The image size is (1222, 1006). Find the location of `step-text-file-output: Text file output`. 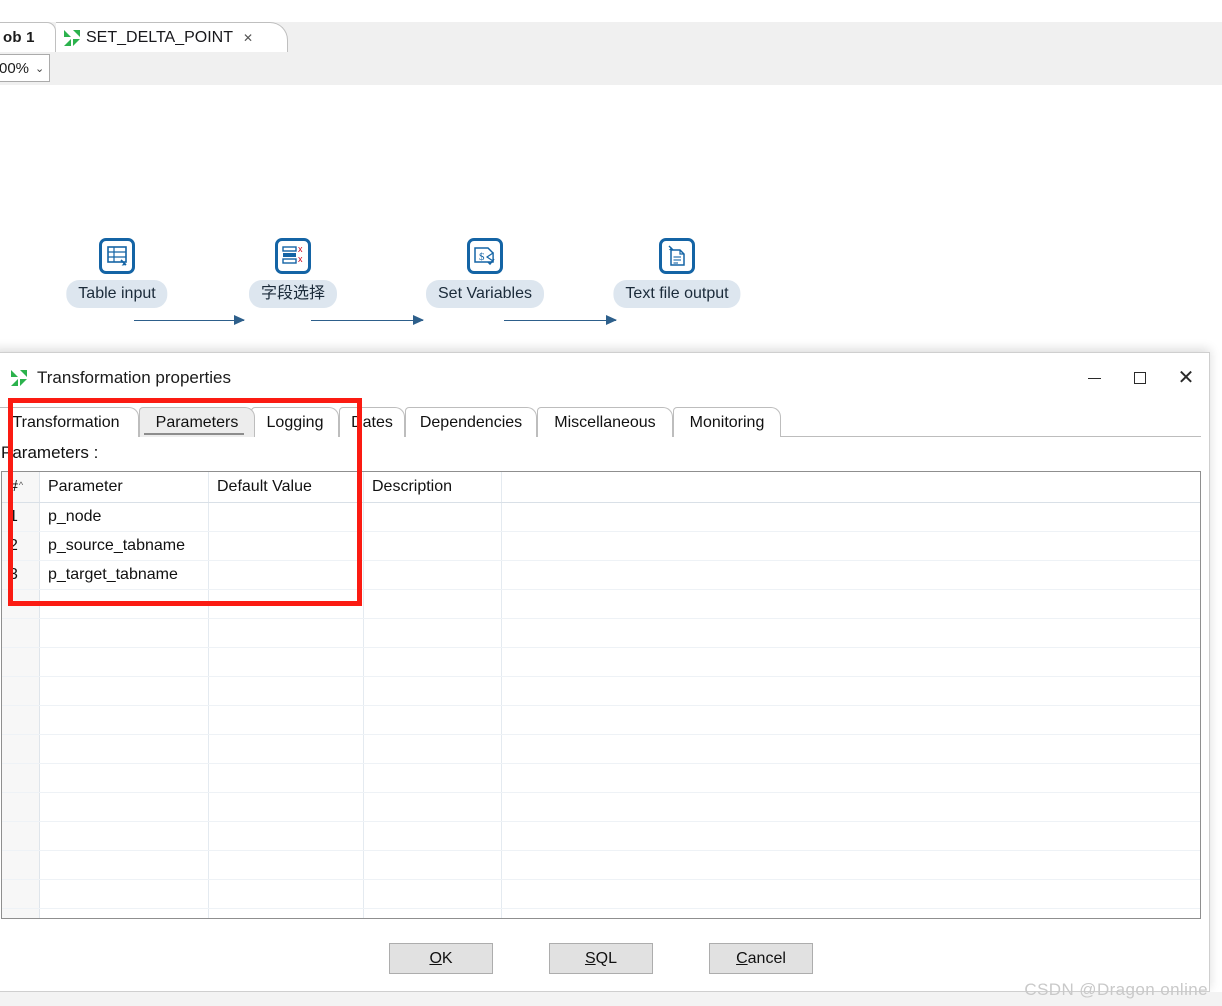

step-text-file-output: Text file output is located at coordinates (677, 273).